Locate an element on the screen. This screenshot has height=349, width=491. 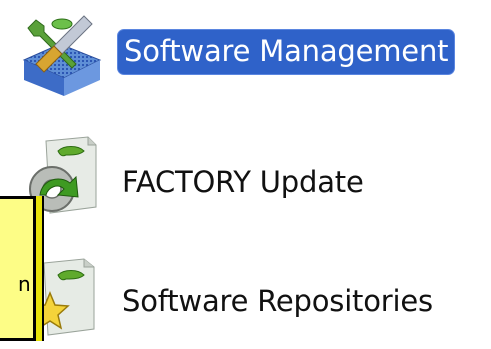
item-label: Software Management is located at coordinates (286, 52).